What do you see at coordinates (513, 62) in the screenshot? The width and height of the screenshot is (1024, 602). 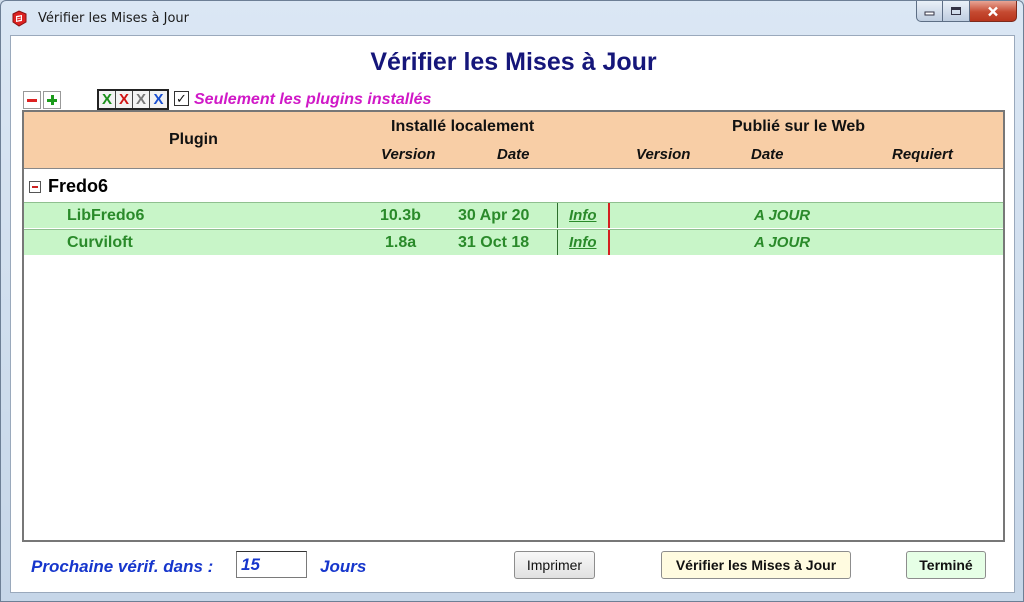 I see `page-title: Vérifier les Mises à Jour` at bounding box center [513, 62].